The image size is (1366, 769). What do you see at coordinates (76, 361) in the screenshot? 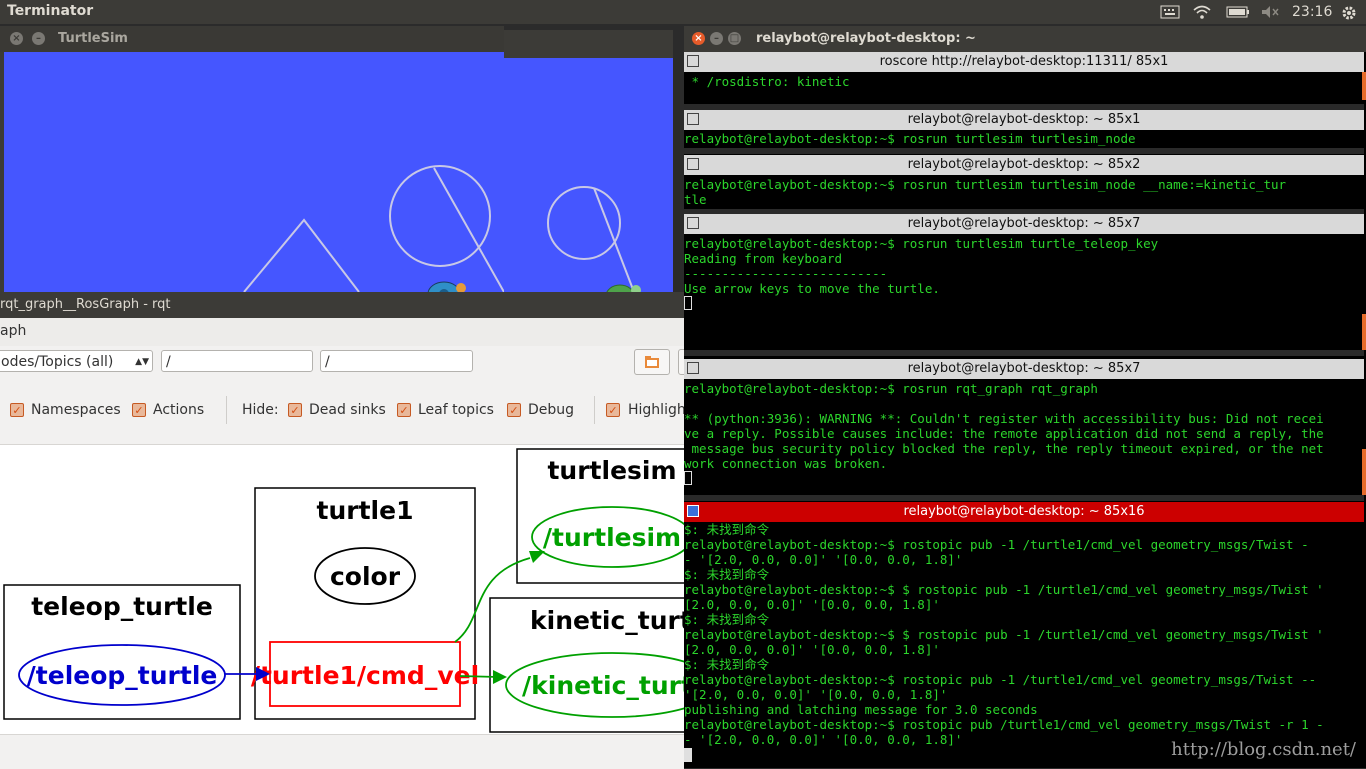
I see `nodes-topics-combo: odes/Topics (all) ▲▼` at bounding box center [76, 361].